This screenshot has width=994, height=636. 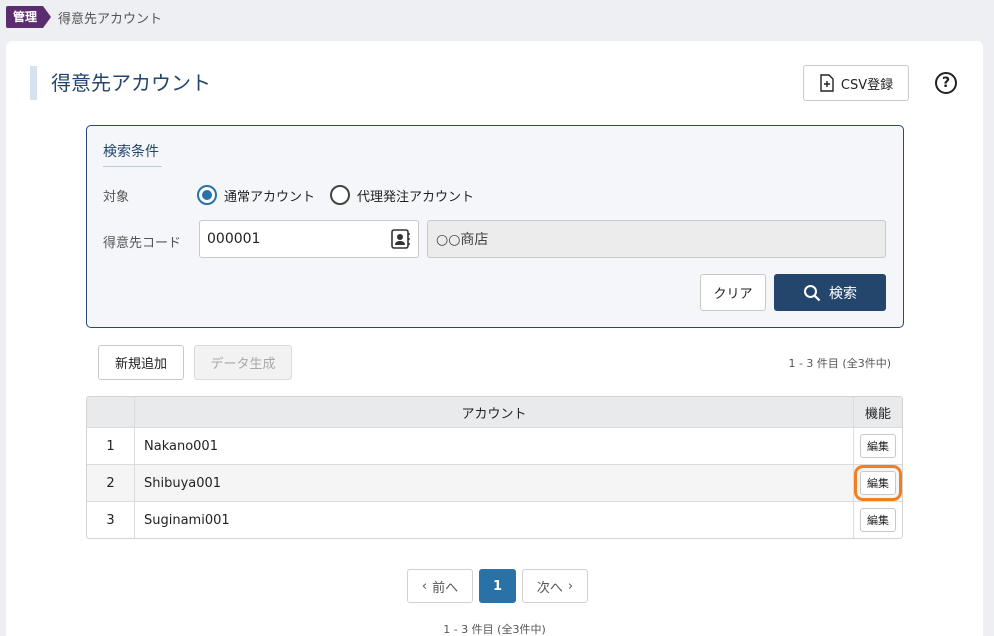 What do you see at coordinates (29, 17) in the screenshot?
I see `breadcrumb-tag: 管理` at bounding box center [29, 17].